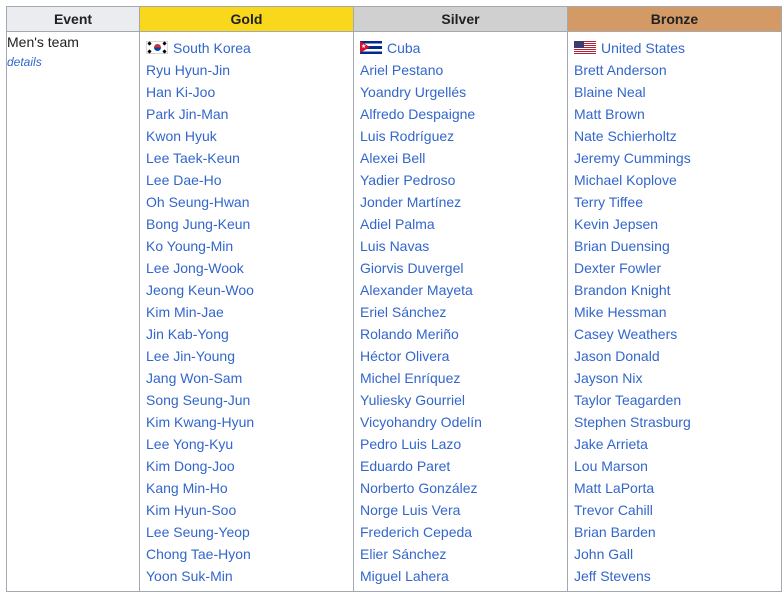  I want to click on silver-player-link: Michel Enríquez, so click(410, 378).